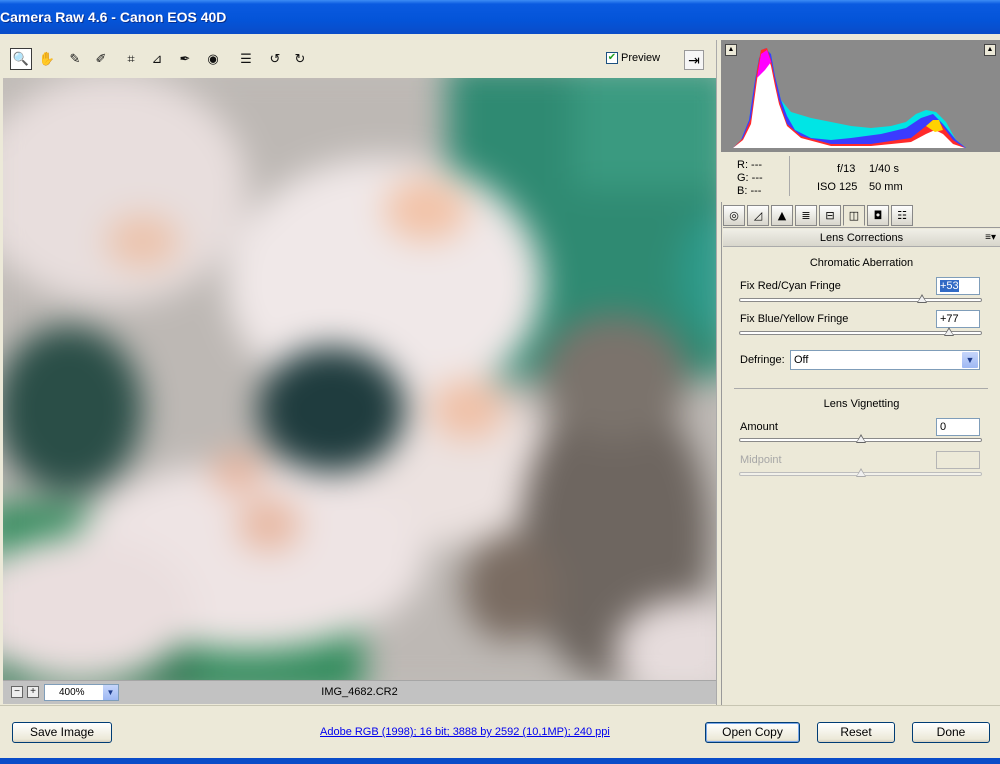 Image resolution: width=1000 pixels, height=764 pixels. I want to click on tab-detail: ▲, so click(782, 215).